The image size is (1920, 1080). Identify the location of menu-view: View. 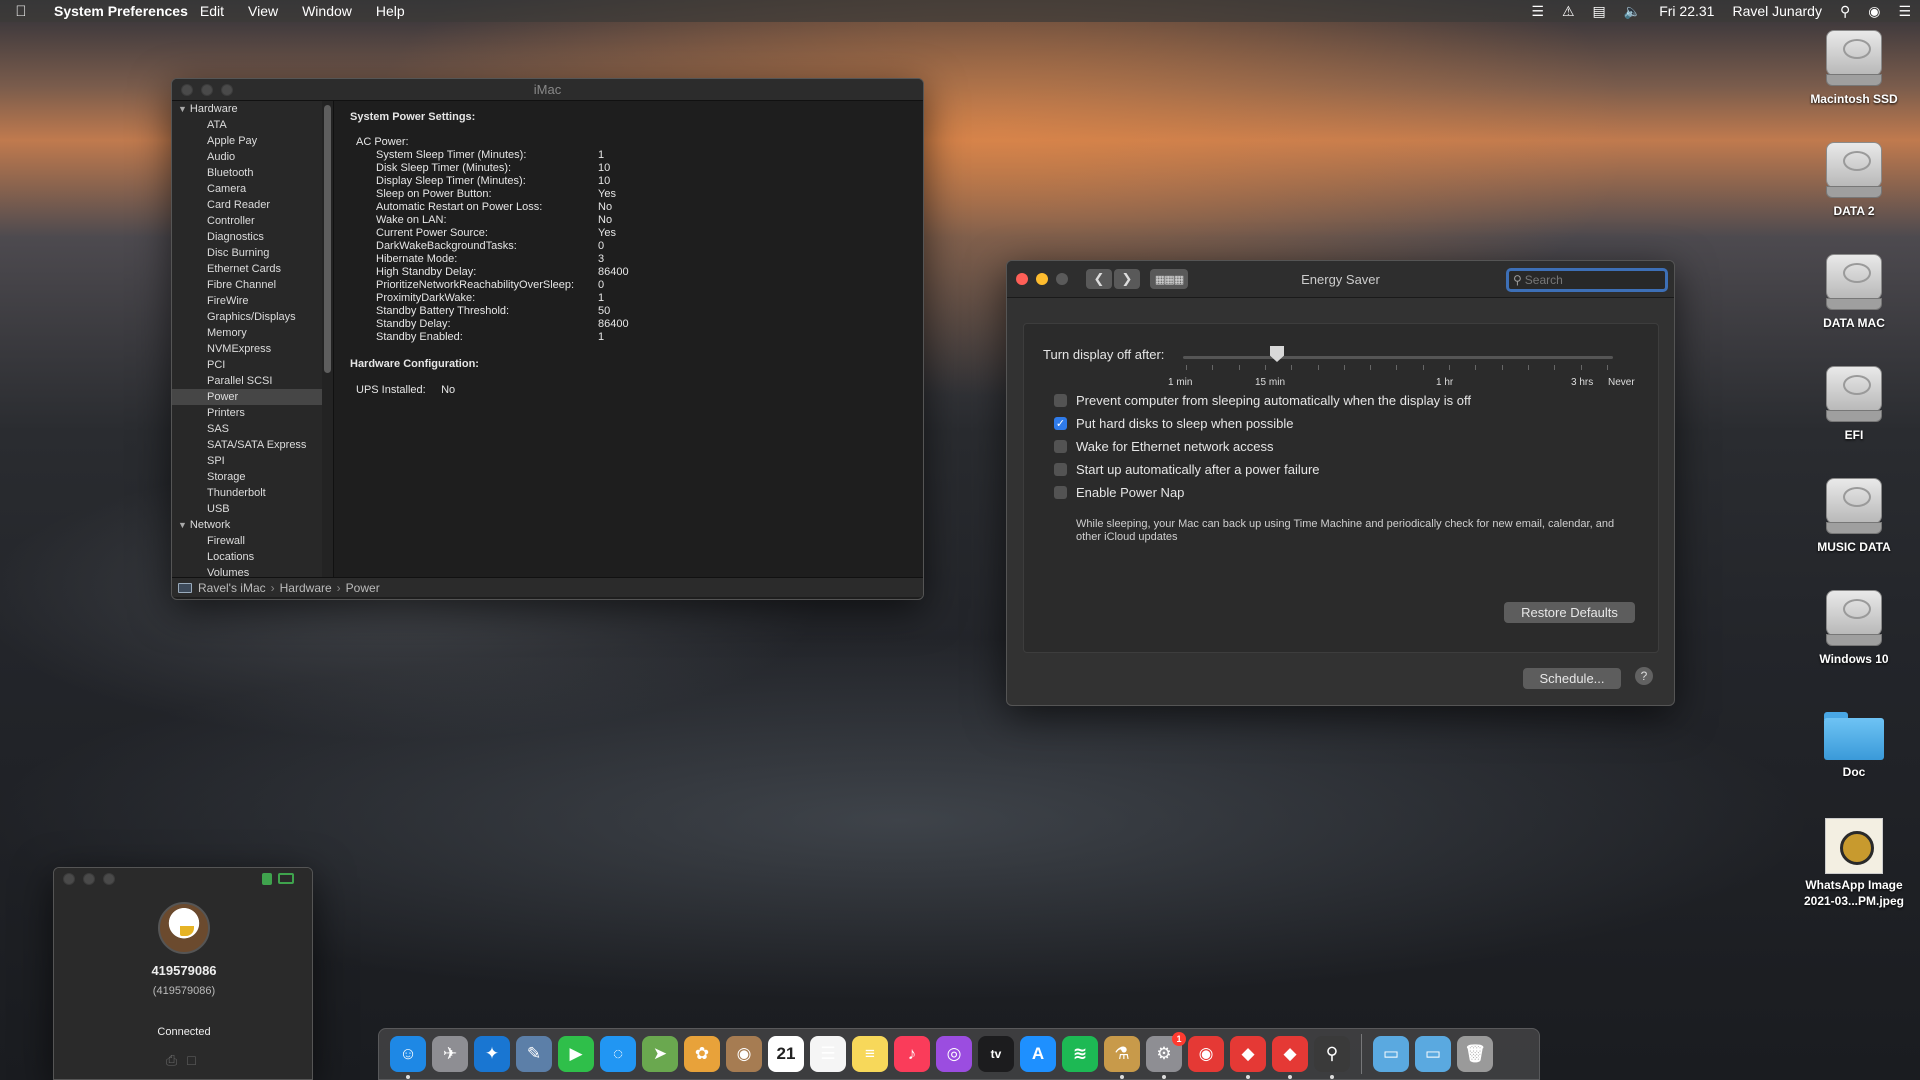
(263, 11).